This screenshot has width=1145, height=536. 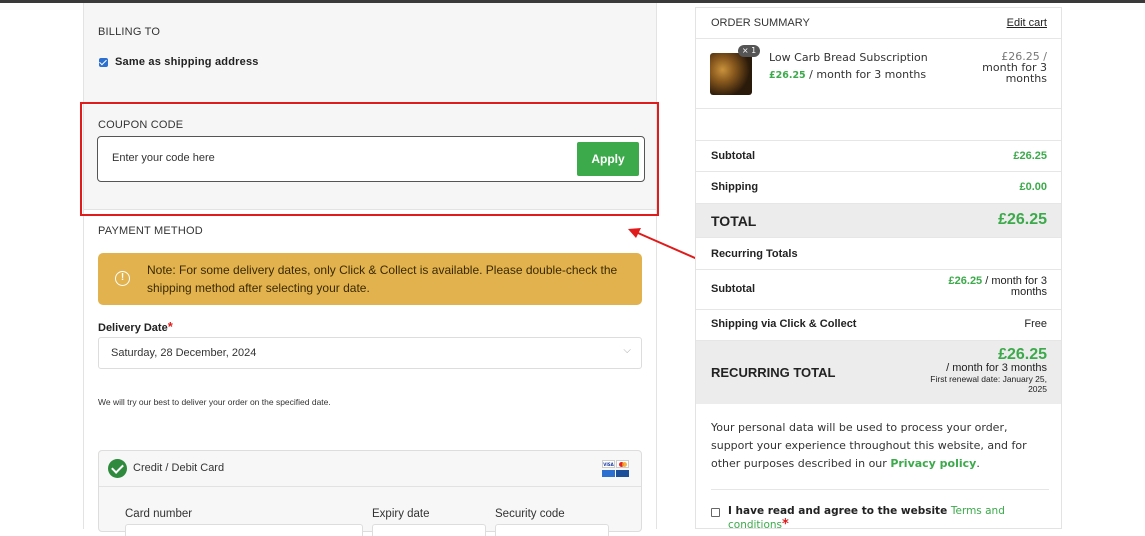 What do you see at coordinates (734, 221) in the screenshot?
I see `total-label: TOTAL` at bounding box center [734, 221].